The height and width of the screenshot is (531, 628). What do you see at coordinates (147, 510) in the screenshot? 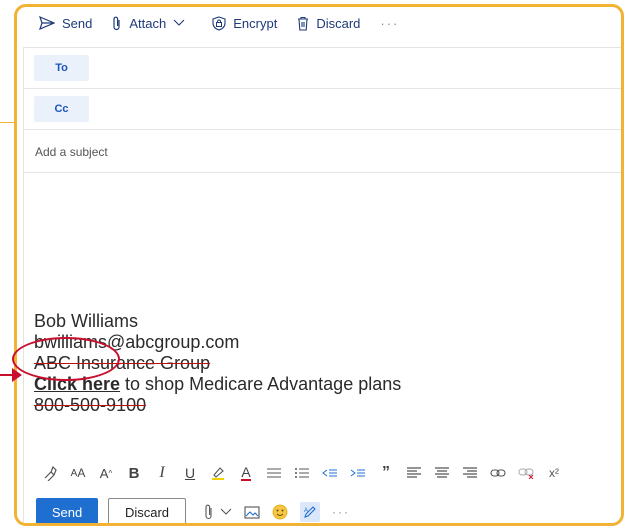
I see `discard-button: Discard` at bounding box center [147, 510].